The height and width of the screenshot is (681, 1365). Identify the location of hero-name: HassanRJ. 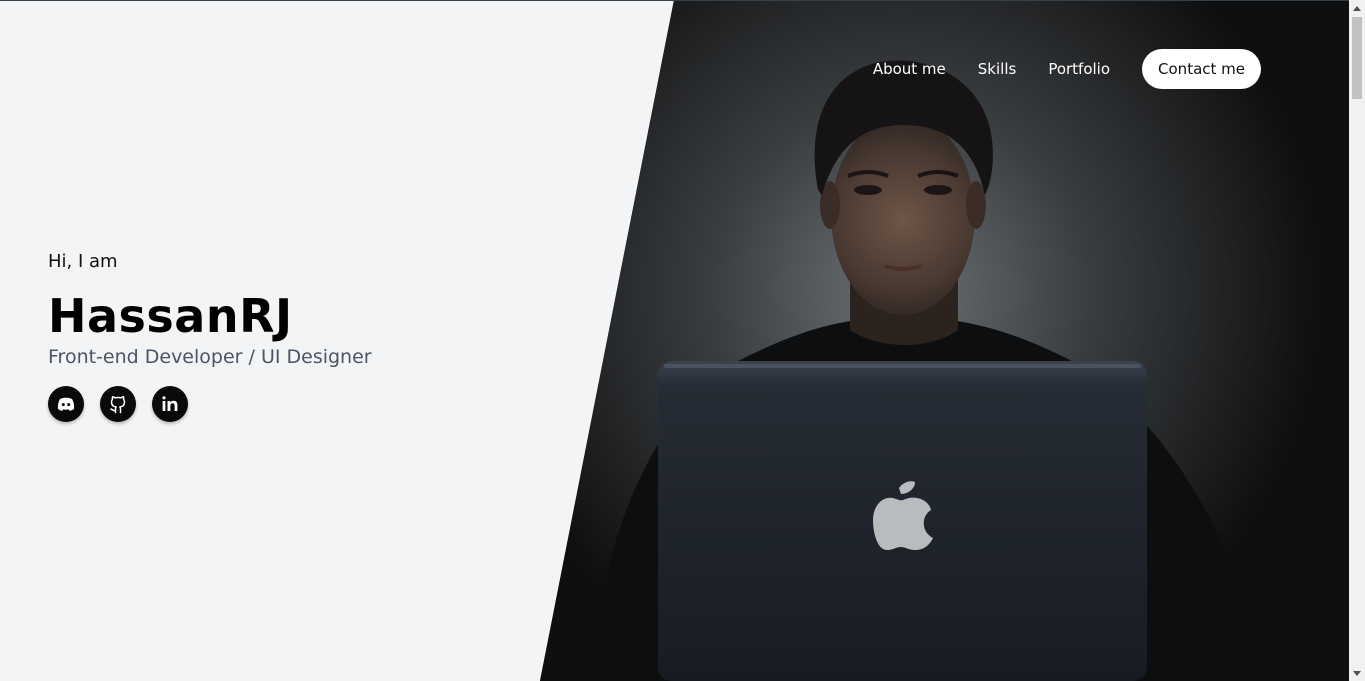
(170, 316).